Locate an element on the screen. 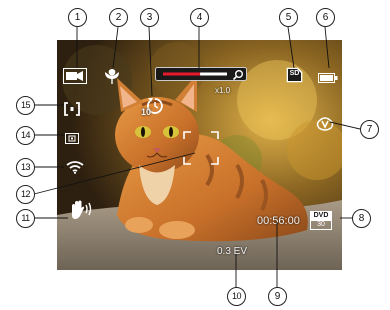  callout-15: 15 is located at coordinates (25, 105).